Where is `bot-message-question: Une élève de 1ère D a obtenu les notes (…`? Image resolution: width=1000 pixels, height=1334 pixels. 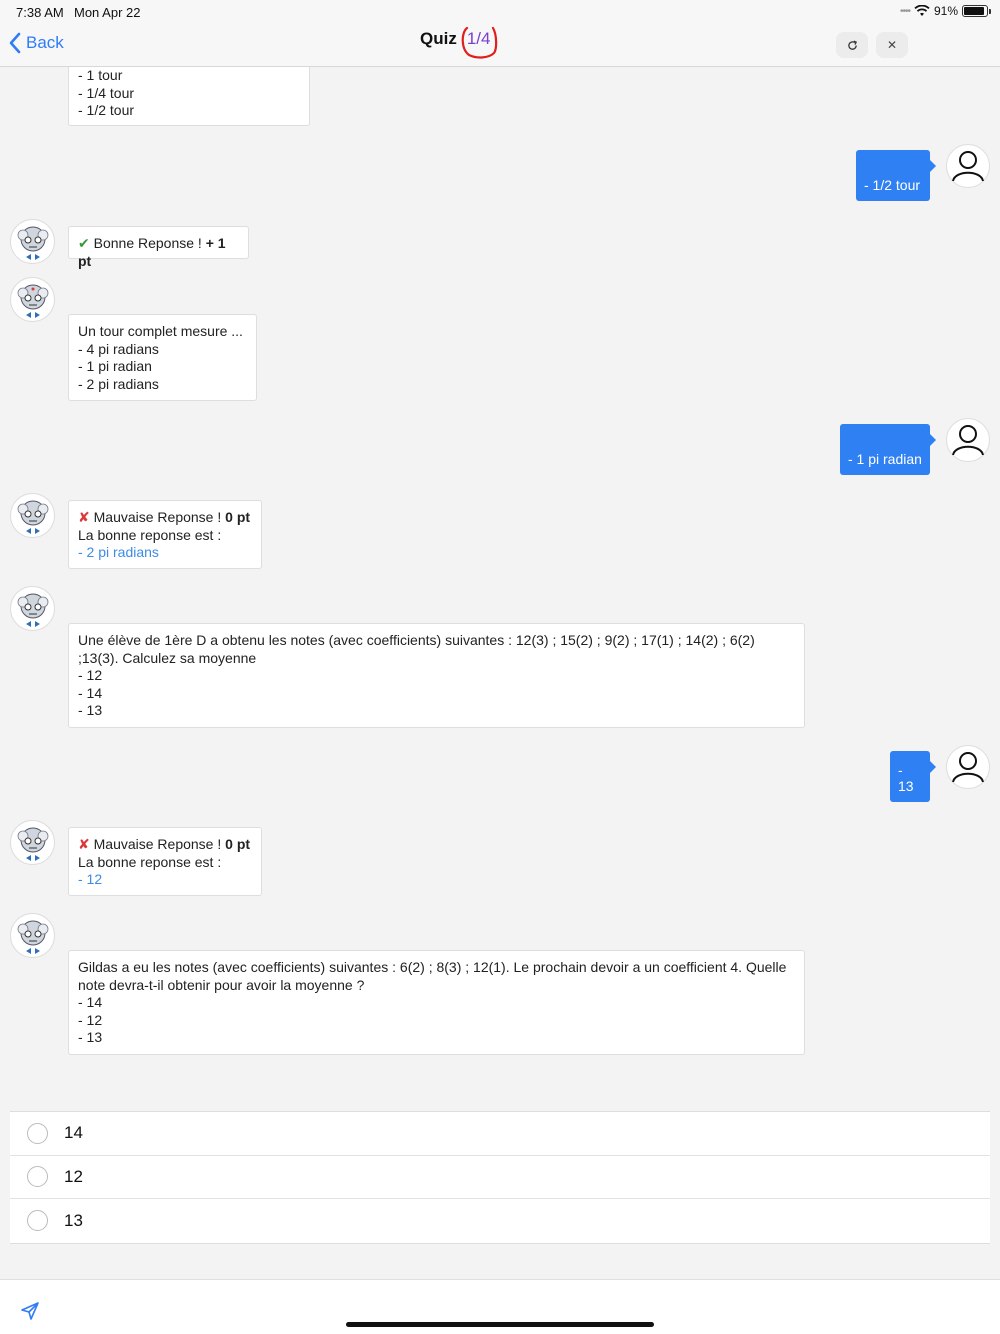
bot-message-question: Une élève de 1ère D a obtenu les notes (… is located at coordinates (436, 675).